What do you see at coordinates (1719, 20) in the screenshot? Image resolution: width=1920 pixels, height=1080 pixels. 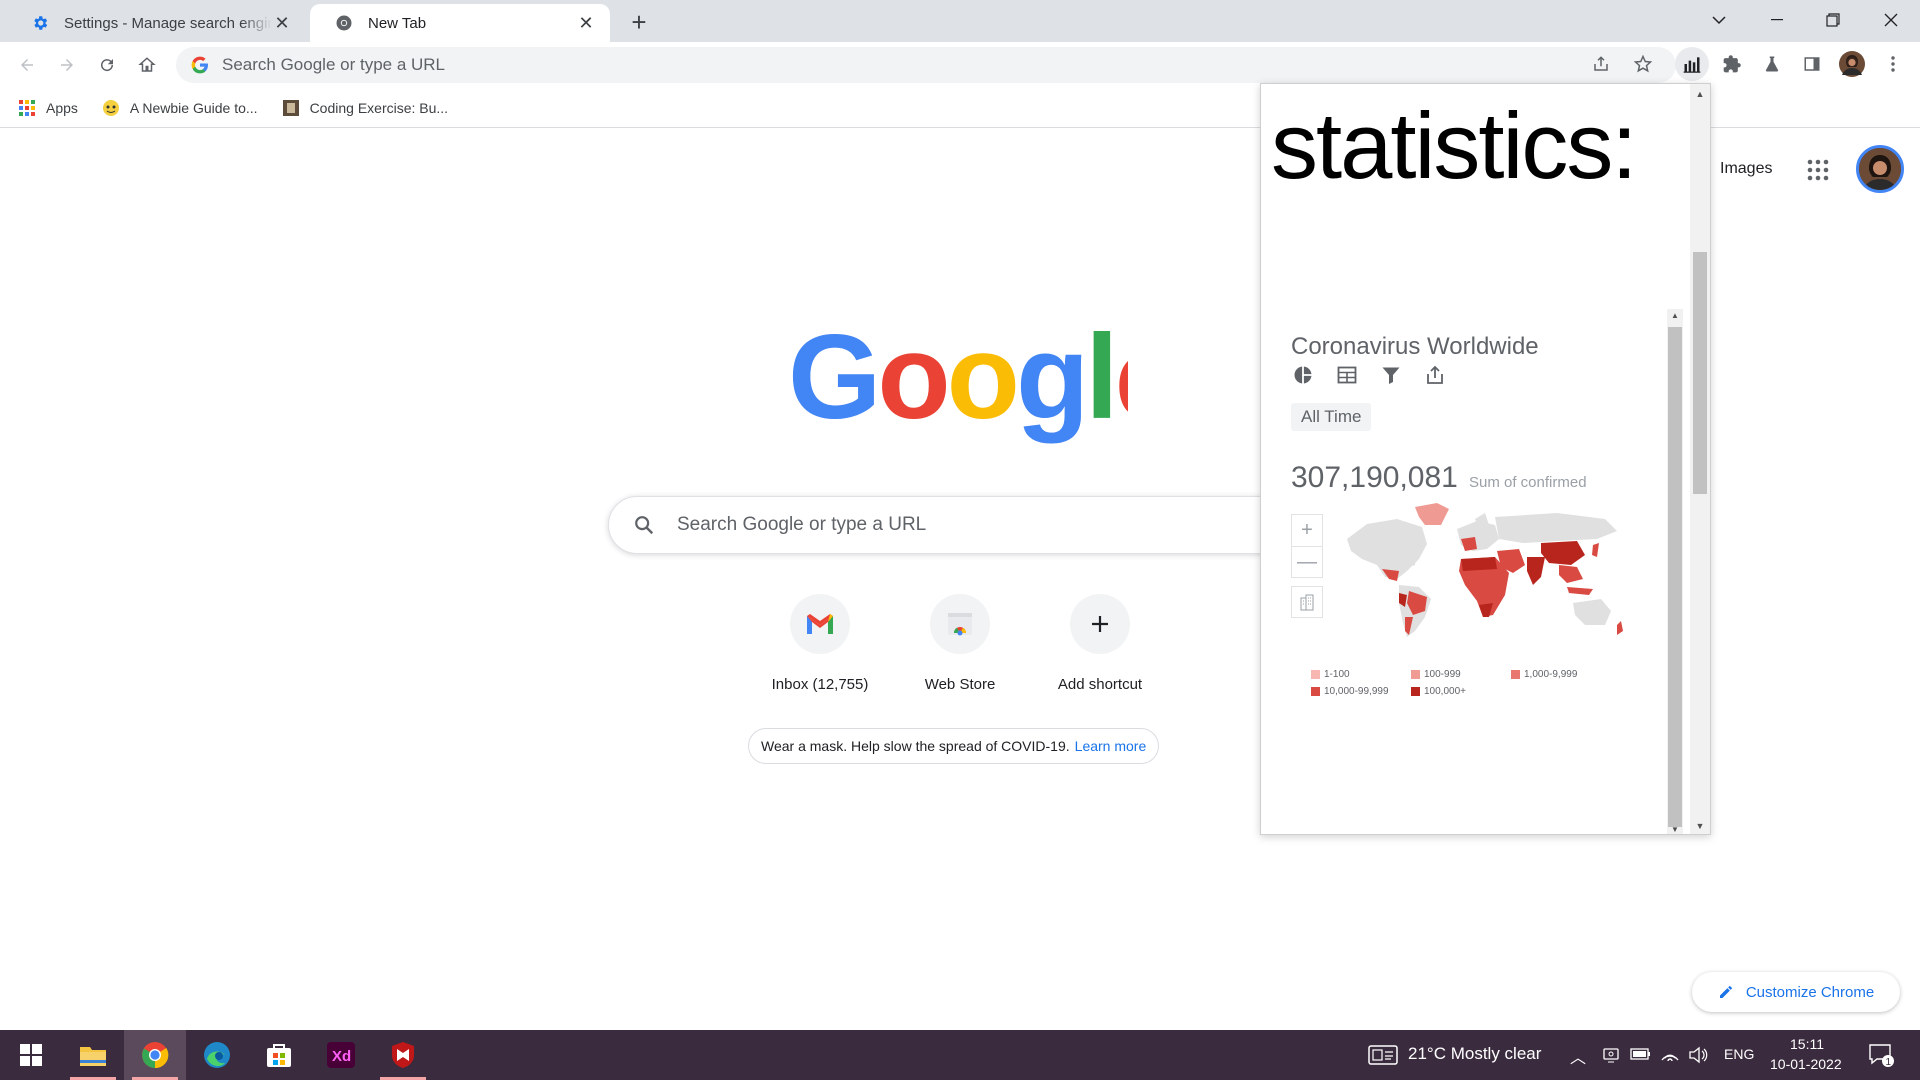 I see `tab-search-icon` at bounding box center [1719, 20].